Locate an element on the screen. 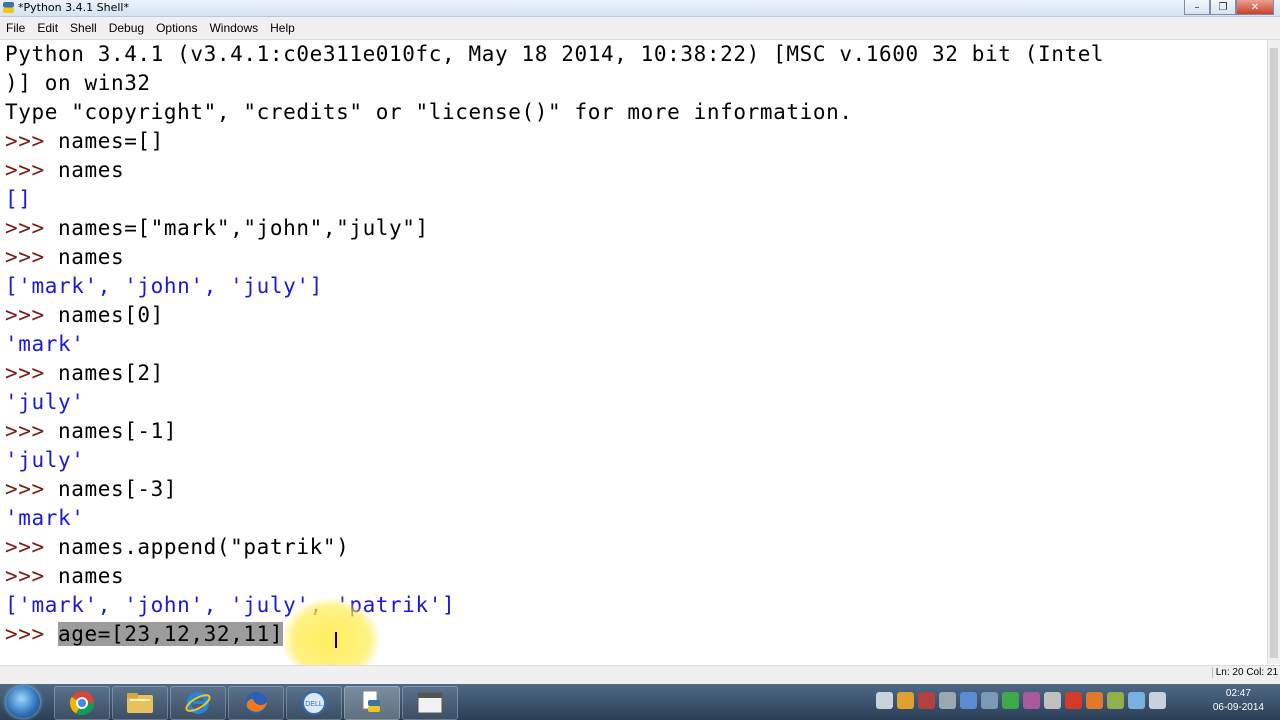 This screenshot has height=720, width=1280. python-icon is located at coordinates (8, 7).